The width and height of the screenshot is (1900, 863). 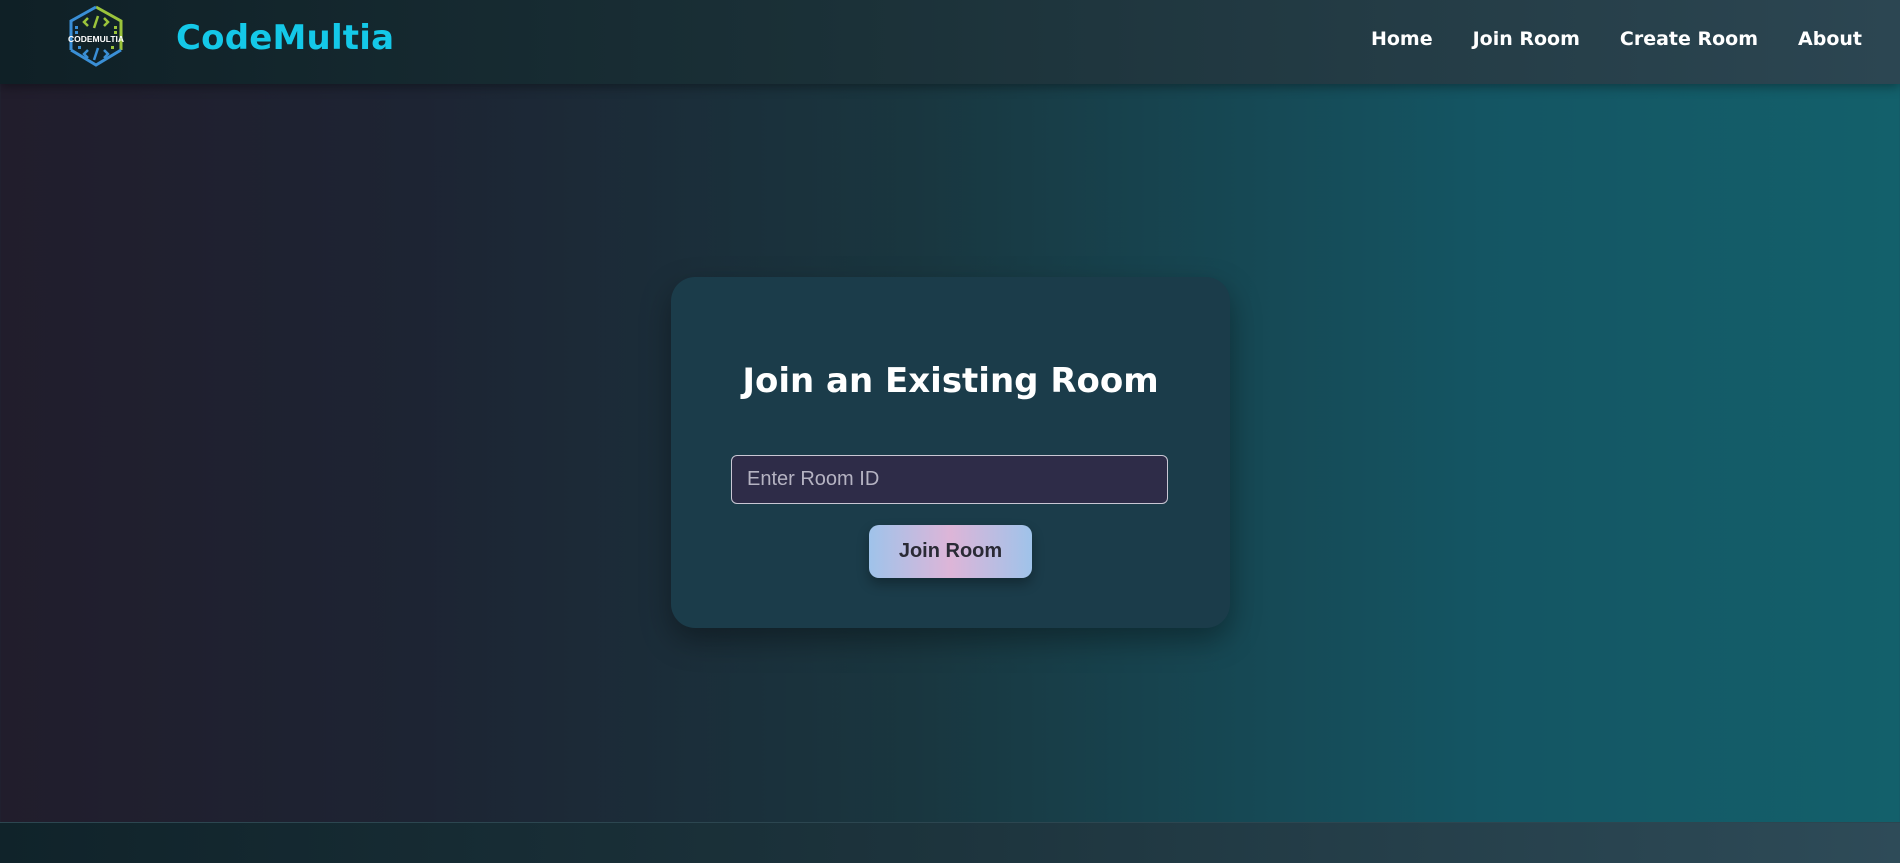 I want to click on nav-home: Home, so click(x=1402, y=39).